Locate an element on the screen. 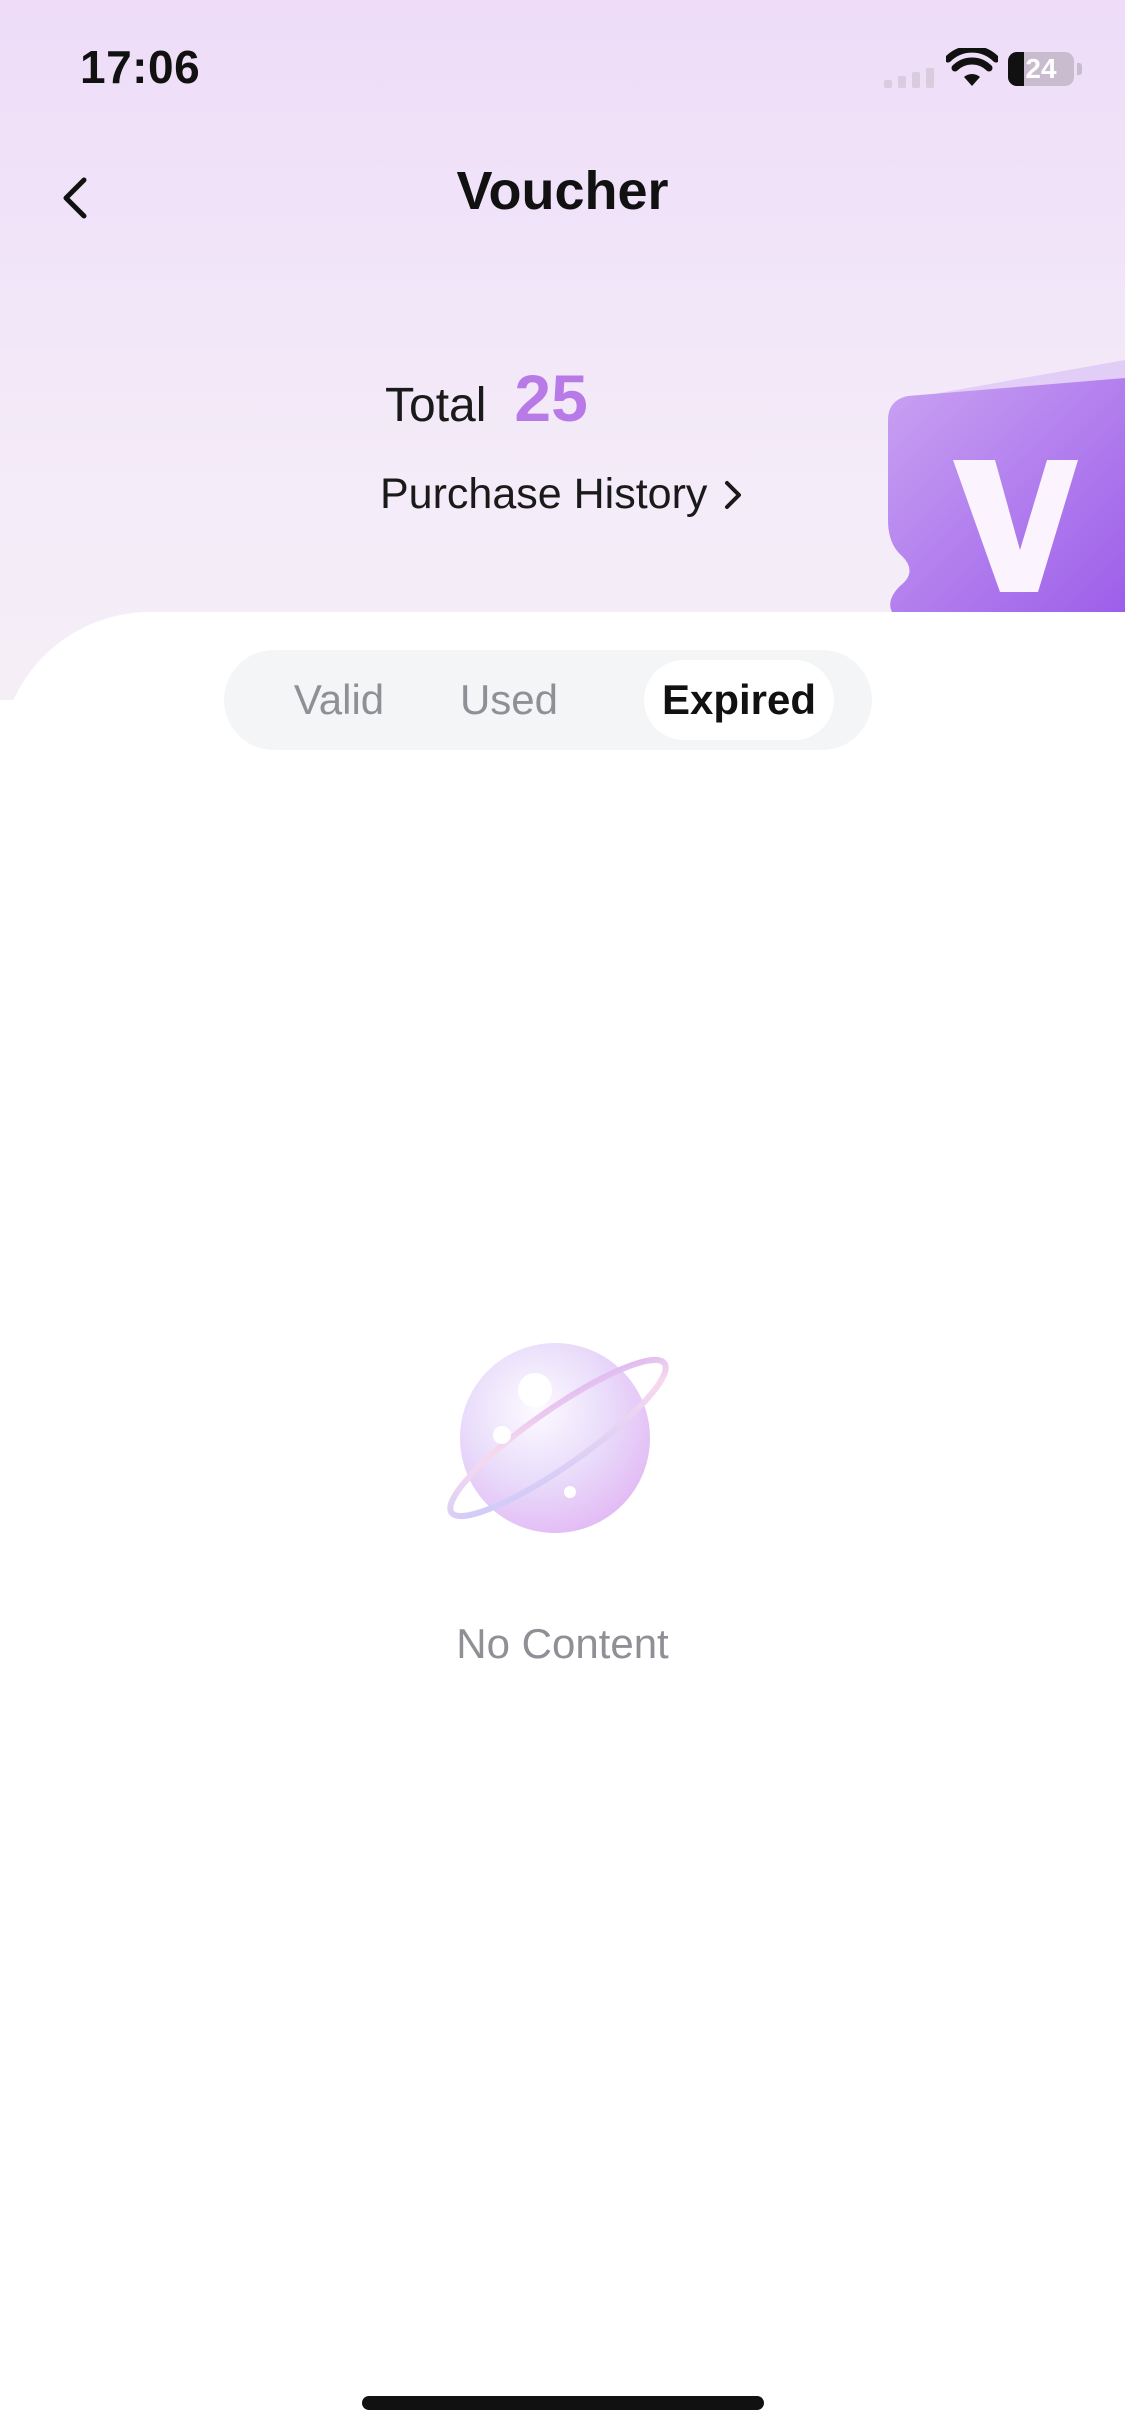  total-summary: Total 25 is located at coordinates (486, 400).